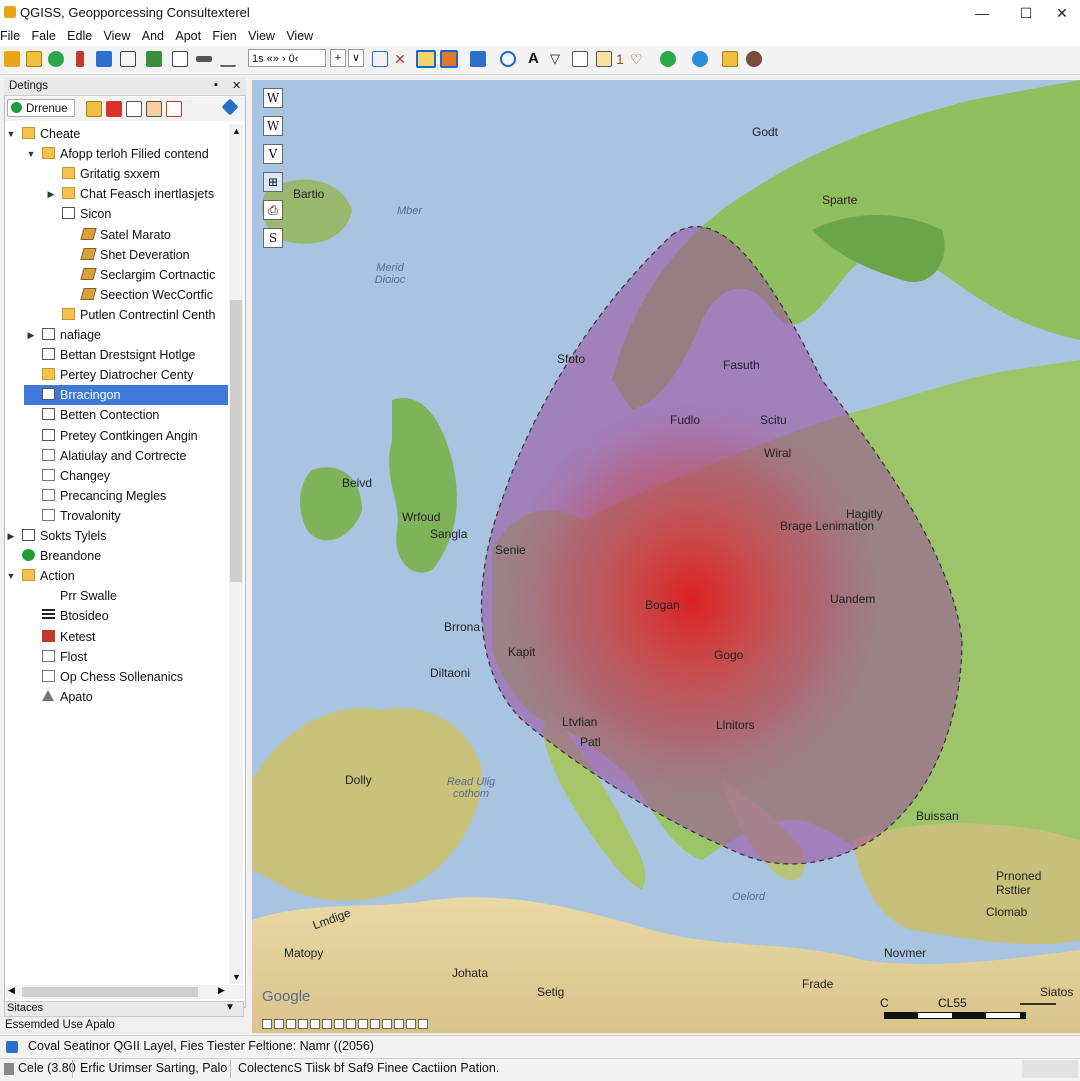 This screenshot has height=1081, width=1080. Describe the element at coordinates (478, 59) in the screenshot. I see `layout-icon` at that location.